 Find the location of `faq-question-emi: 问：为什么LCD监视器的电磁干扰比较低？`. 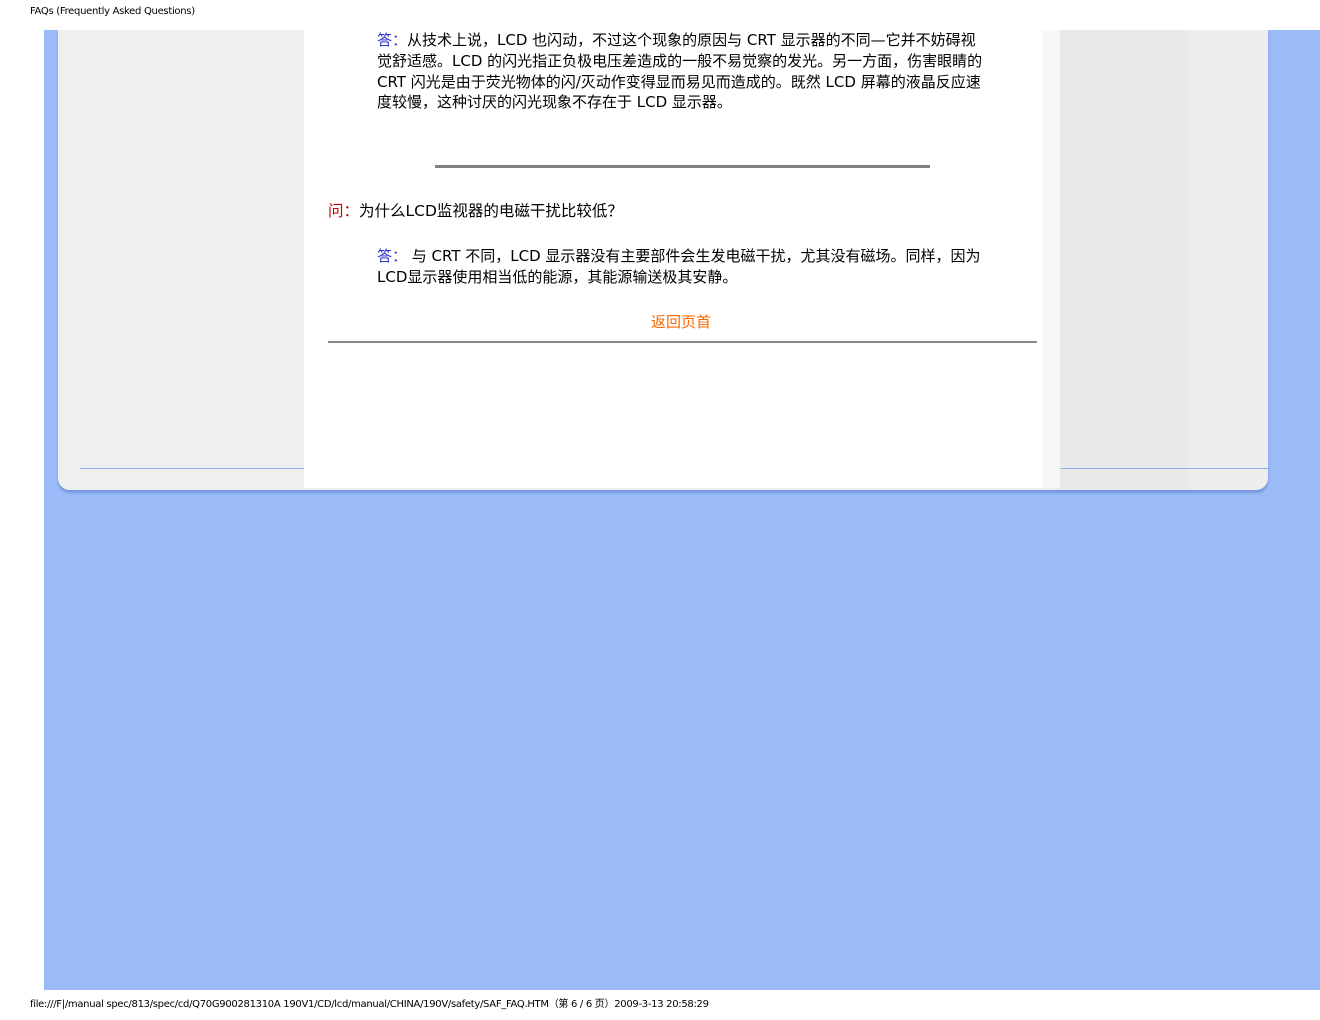

faq-question-emi: 问：为什么LCD监视器的电磁干扰比较低？ is located at coordinates (475, 211).